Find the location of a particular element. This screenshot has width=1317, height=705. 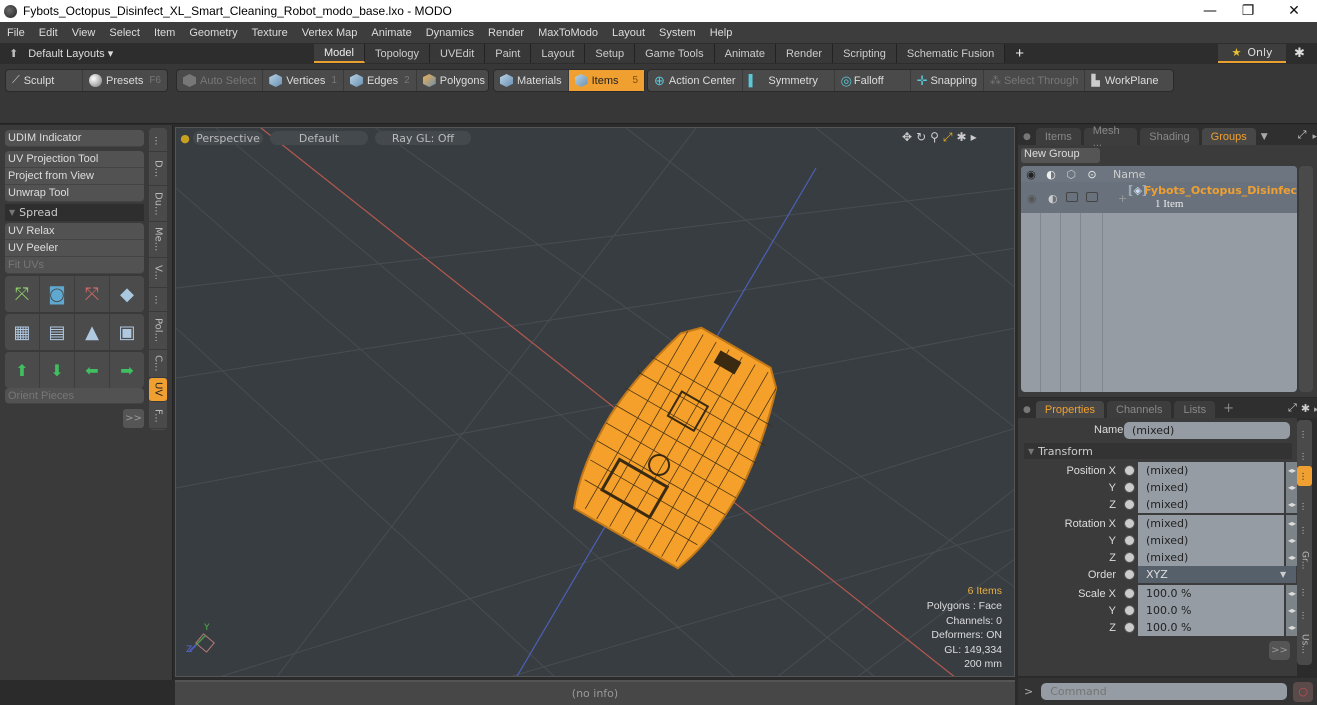

pan-icon: ✥ is located at coordinates (907, 137).